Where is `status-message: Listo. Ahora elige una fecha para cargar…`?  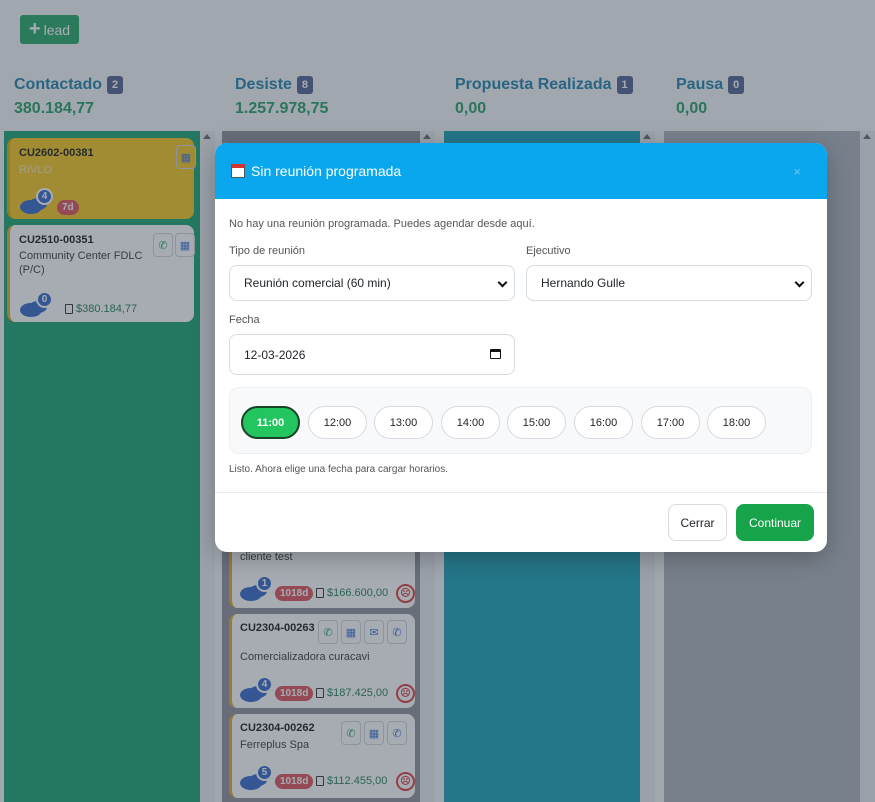 status-message: Listo. Ahora elige una fecha para cargar… is located at coordinates (339, 469).